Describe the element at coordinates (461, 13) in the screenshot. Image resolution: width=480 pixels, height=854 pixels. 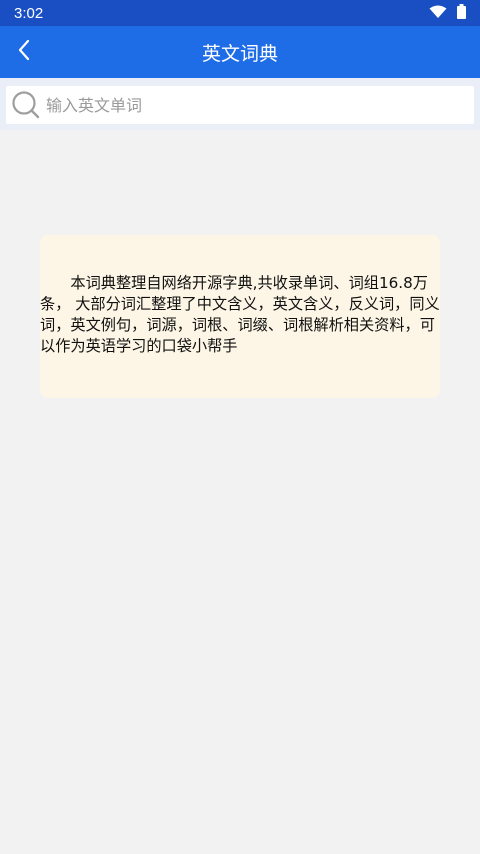
I see `battery-icon` at that location.